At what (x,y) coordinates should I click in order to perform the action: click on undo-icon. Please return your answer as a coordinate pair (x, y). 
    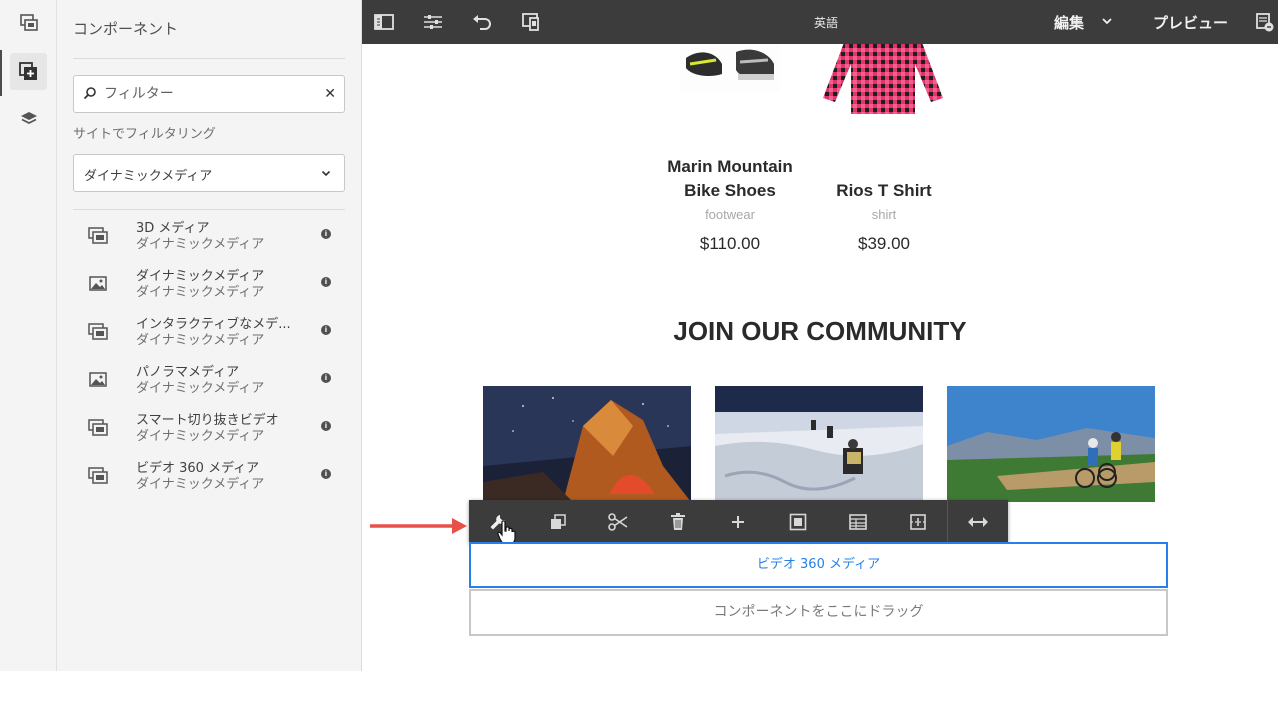
    Looking at the image, I should click on (482, 22).